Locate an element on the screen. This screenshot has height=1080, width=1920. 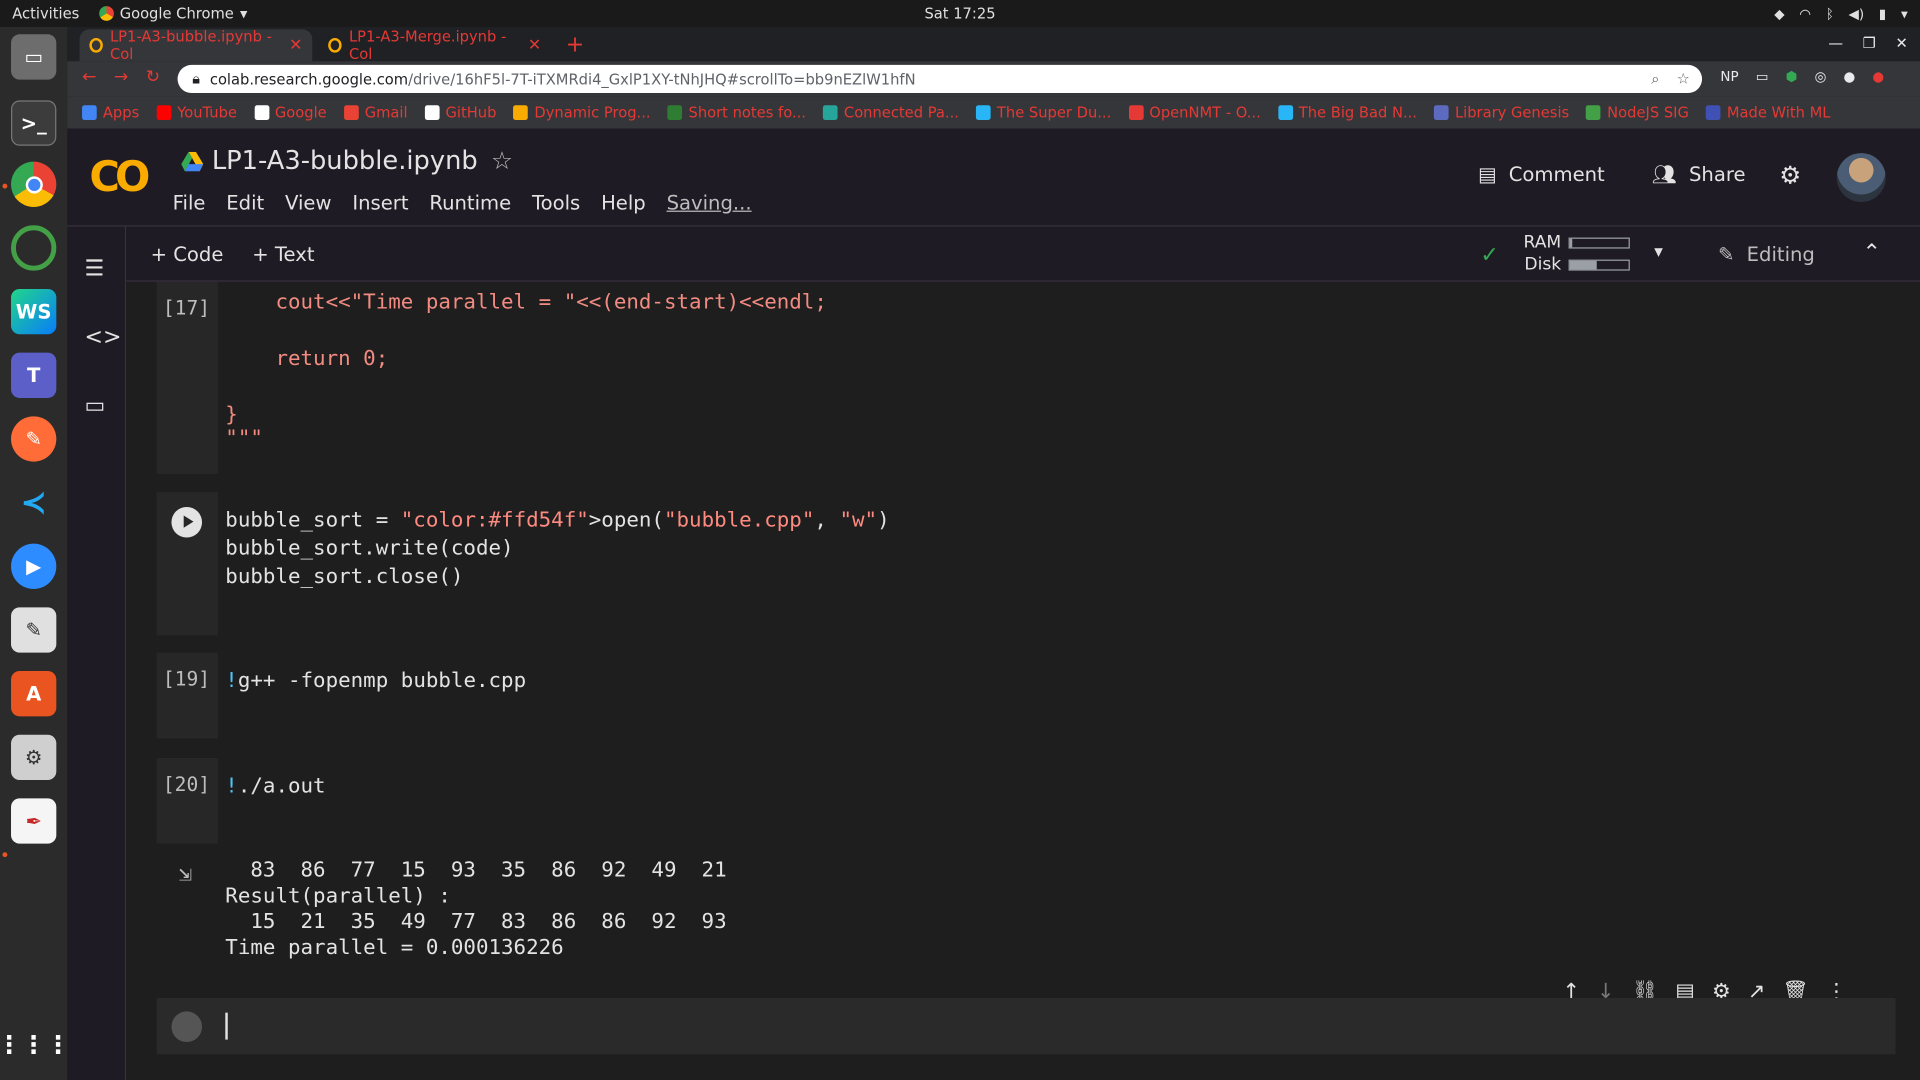
bookmark-item: YouTube is located at coordinates (196, 112).